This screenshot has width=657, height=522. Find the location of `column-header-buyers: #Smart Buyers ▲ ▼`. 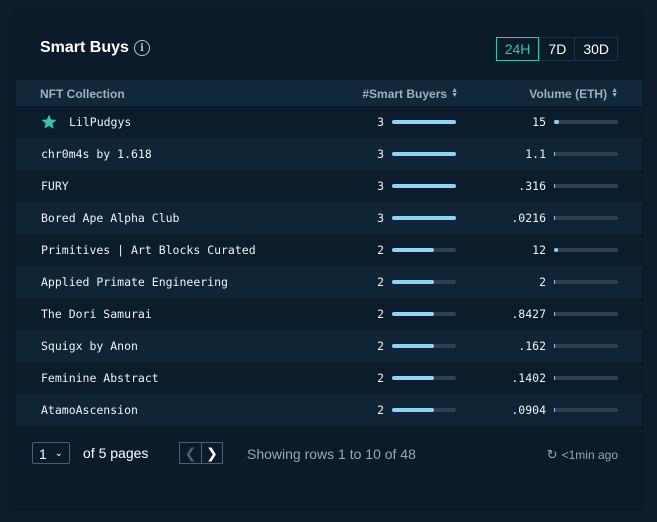

column-header-buyers: #Smart Buyers ▲ ▼ is located at coordinates (410, 94).